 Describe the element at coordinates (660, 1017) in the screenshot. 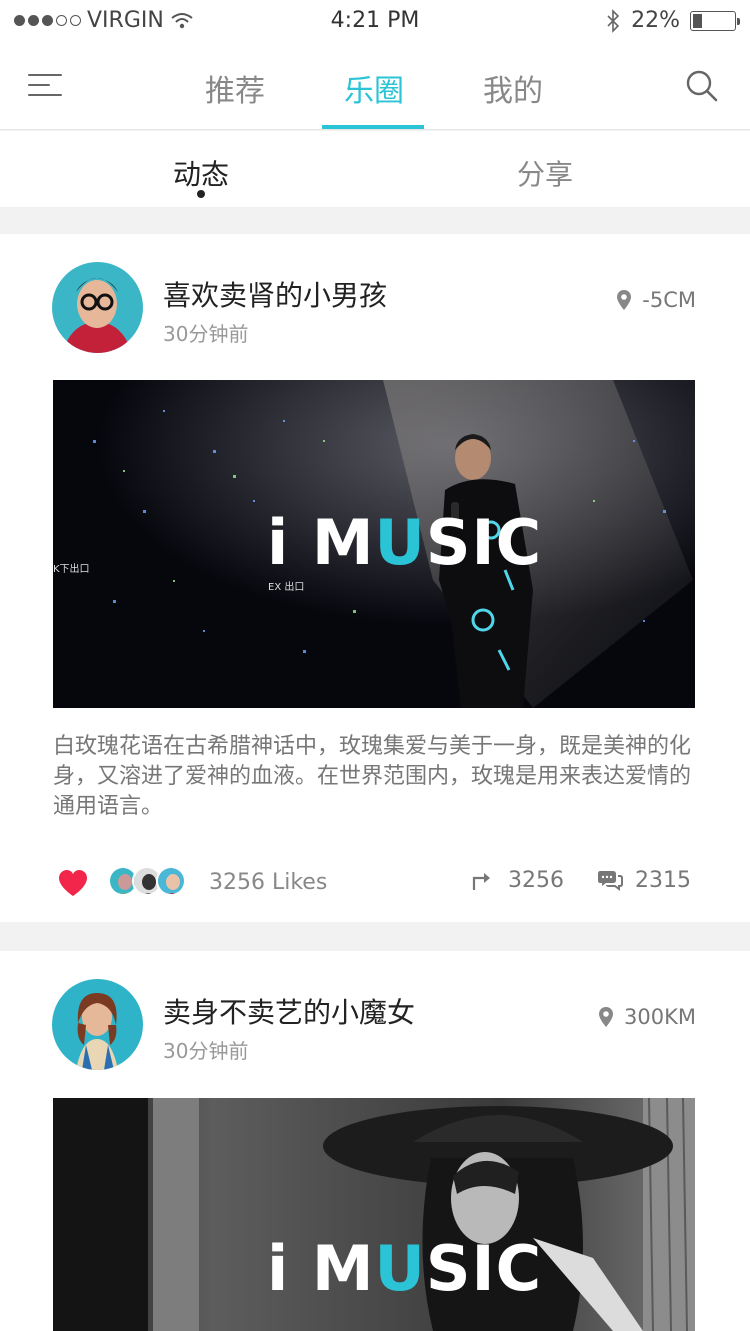

I see `post-distance: 300KM` at that location.